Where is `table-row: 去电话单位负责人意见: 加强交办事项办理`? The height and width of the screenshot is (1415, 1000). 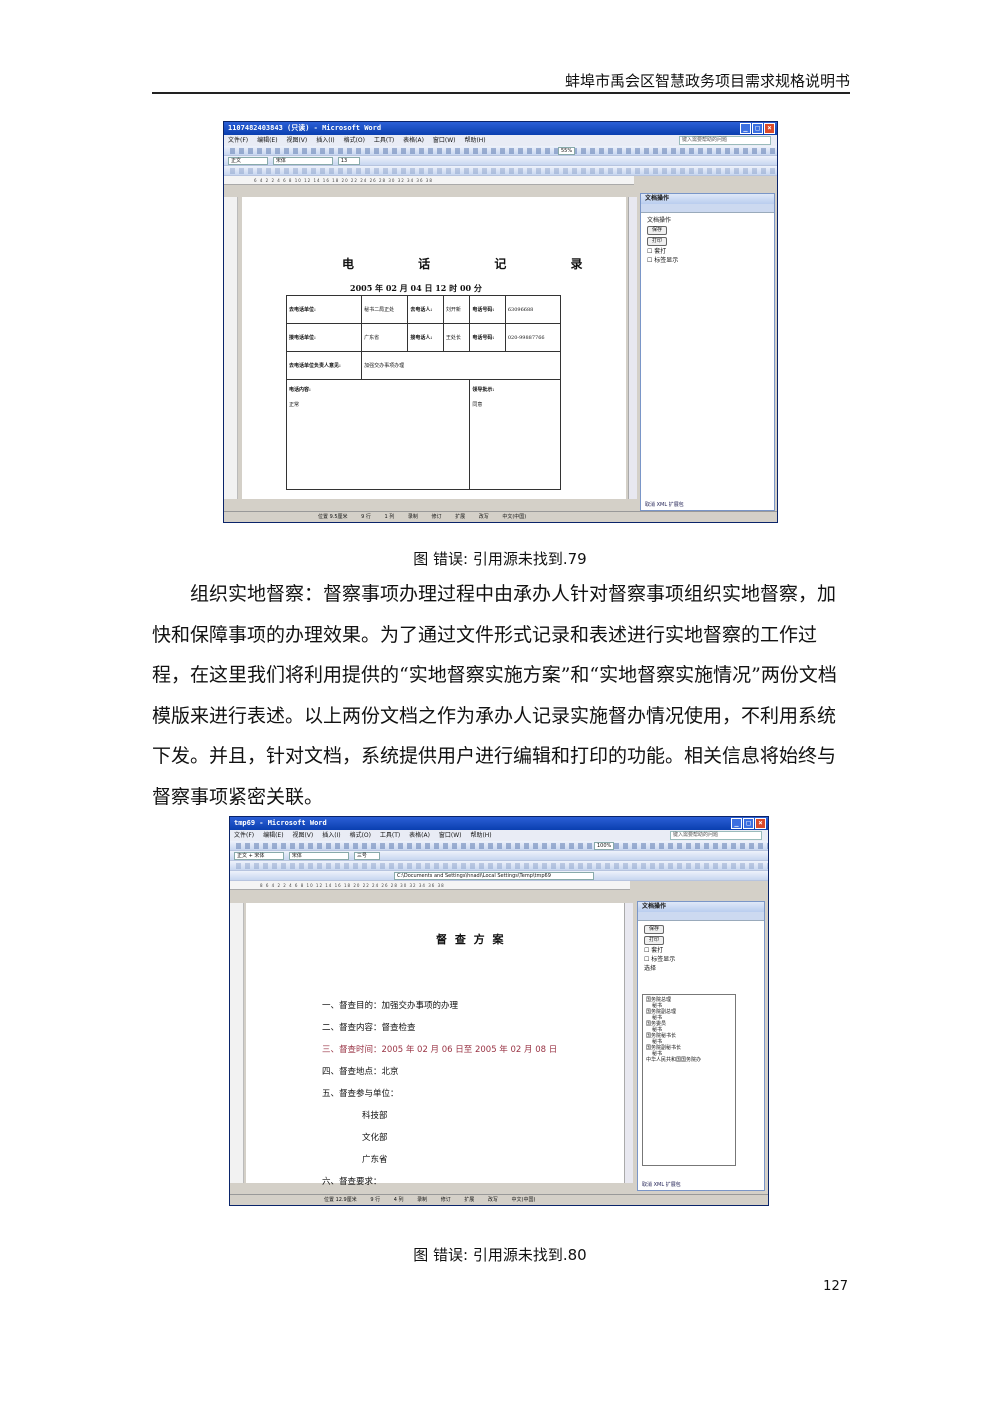 table-row: 去电话单位负责人意见: 加强交办事项办理 is located at coordinates (423, 365).